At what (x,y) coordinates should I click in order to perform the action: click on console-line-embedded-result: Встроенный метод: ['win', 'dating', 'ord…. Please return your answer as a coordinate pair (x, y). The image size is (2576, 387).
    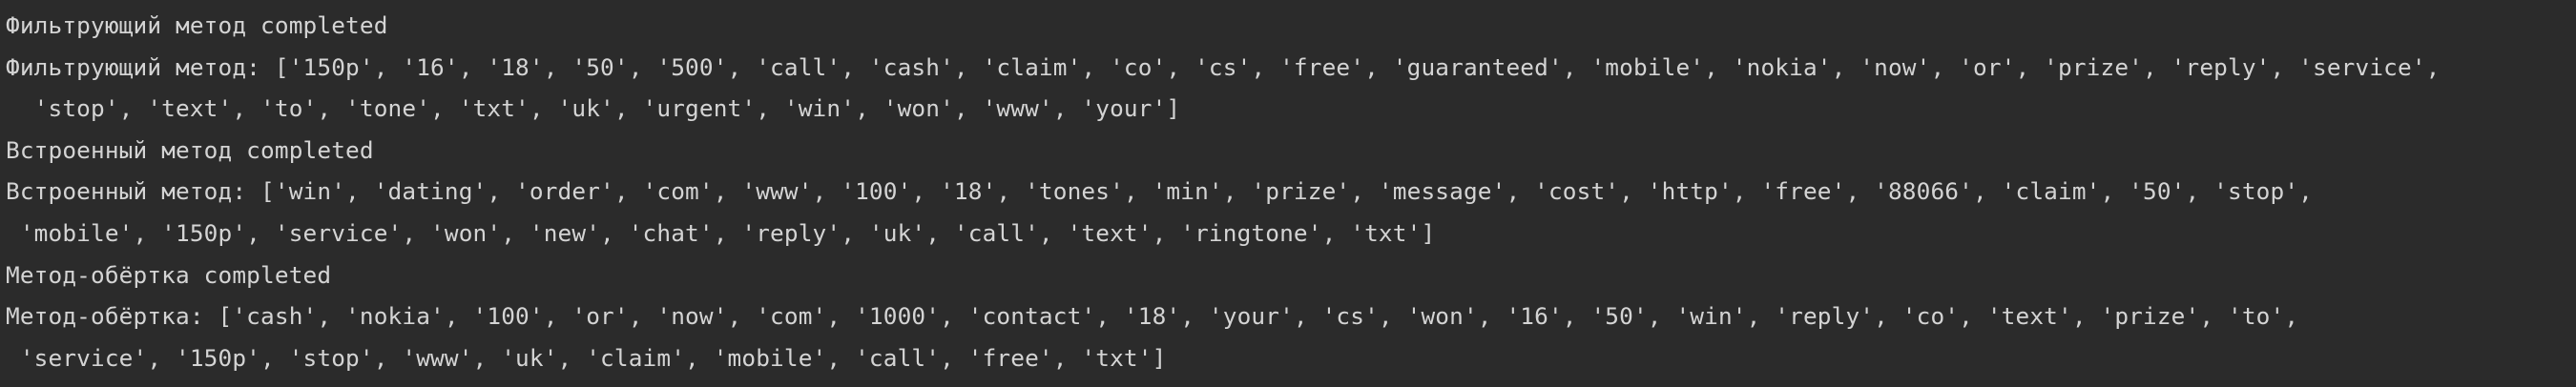
    Looking at the image, I should click on (1160, 191).